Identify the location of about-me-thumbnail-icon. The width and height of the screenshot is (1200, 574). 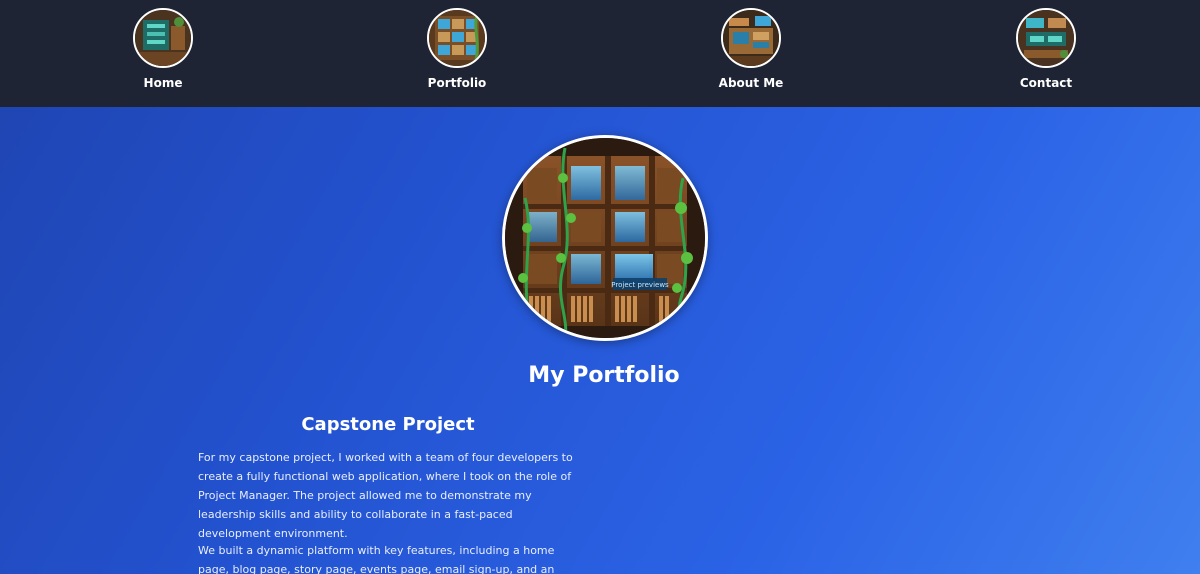
(751, 38).